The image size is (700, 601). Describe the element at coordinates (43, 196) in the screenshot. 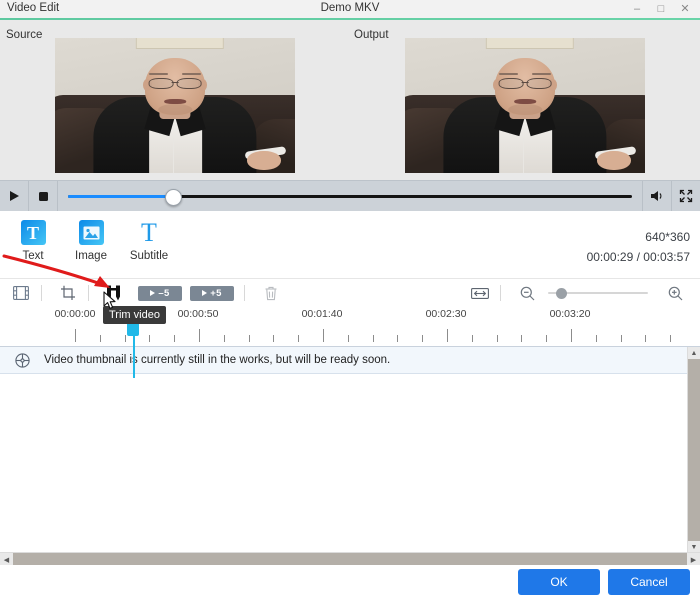

I see `stop-icon` at that location.